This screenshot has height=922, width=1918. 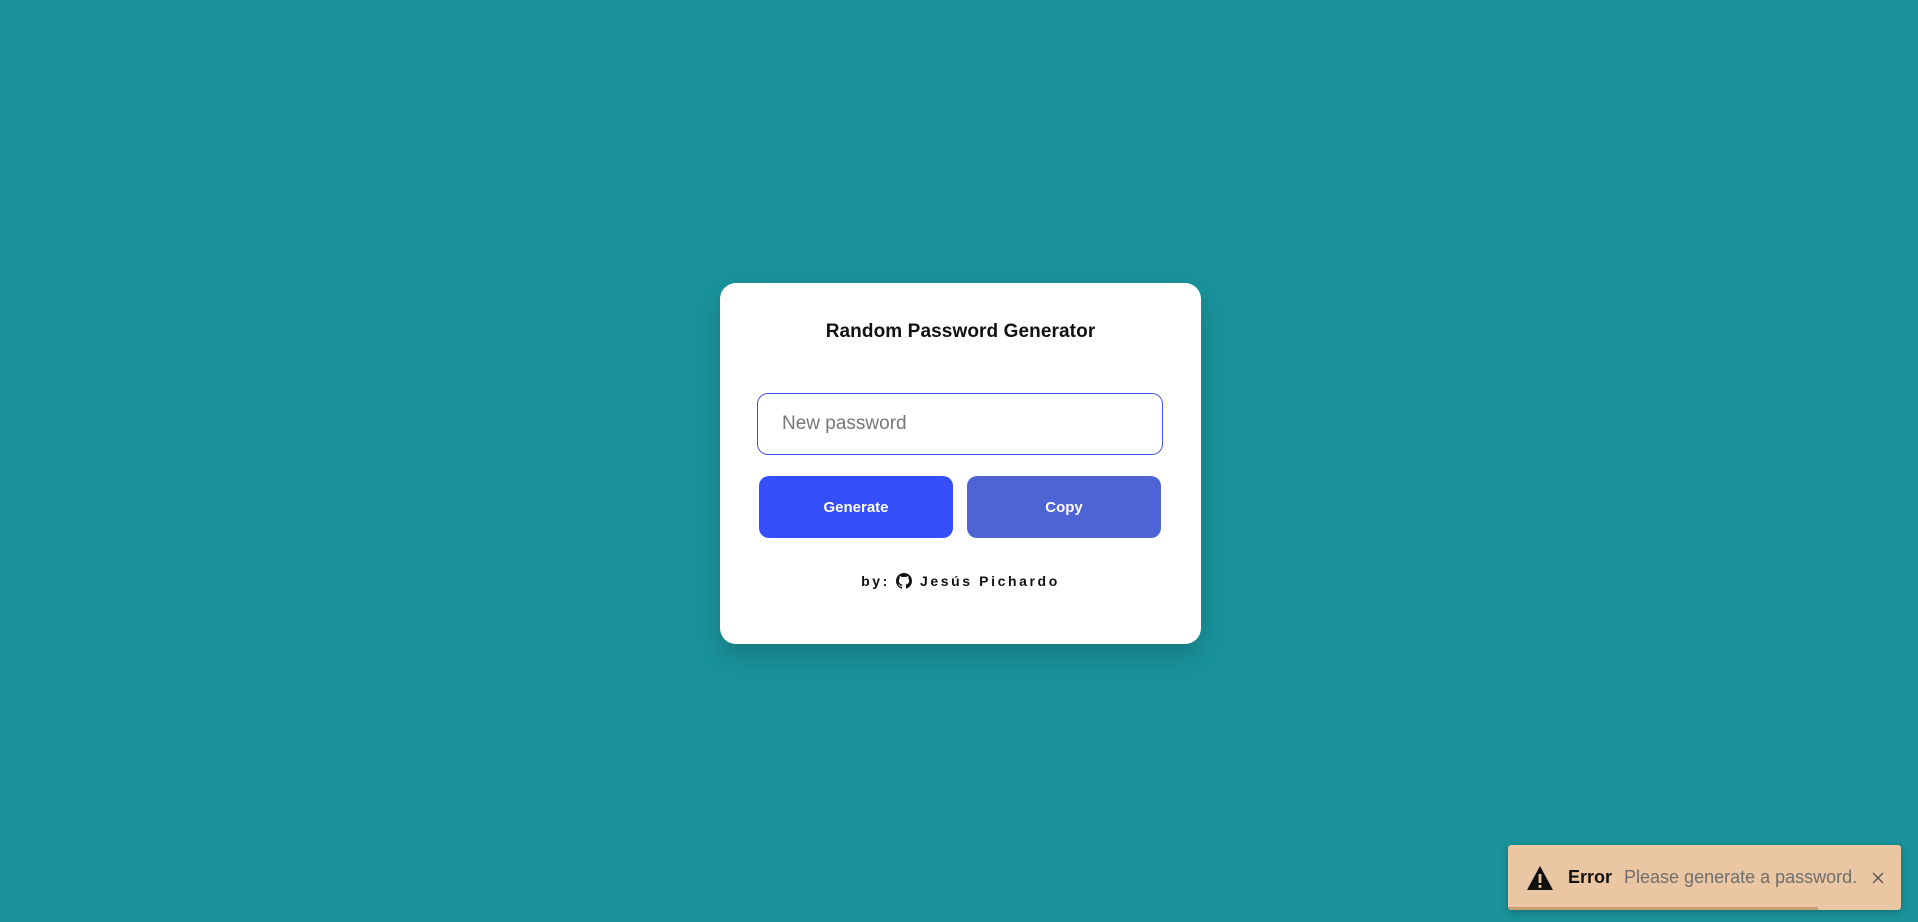 What do you see at coordinates (1590, 877) in the screenshot?
I see `toast-title: Error` at bounding box center [1590, 877].